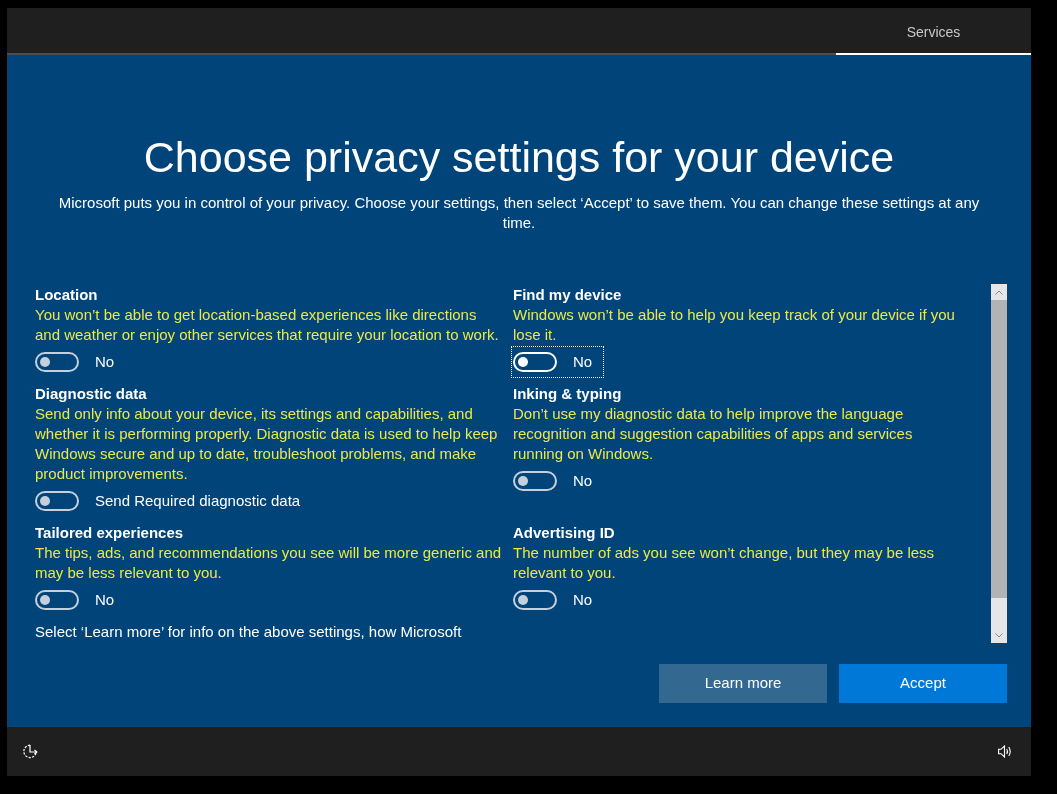 This screenshot has width=1057, height=794. What do you see at coordinates (249, 632) in the screenshot?
I see `footnote-text: Select ‘Learn more’ for info on the above settings, how Microsoft` at bounding box center [249, 632].